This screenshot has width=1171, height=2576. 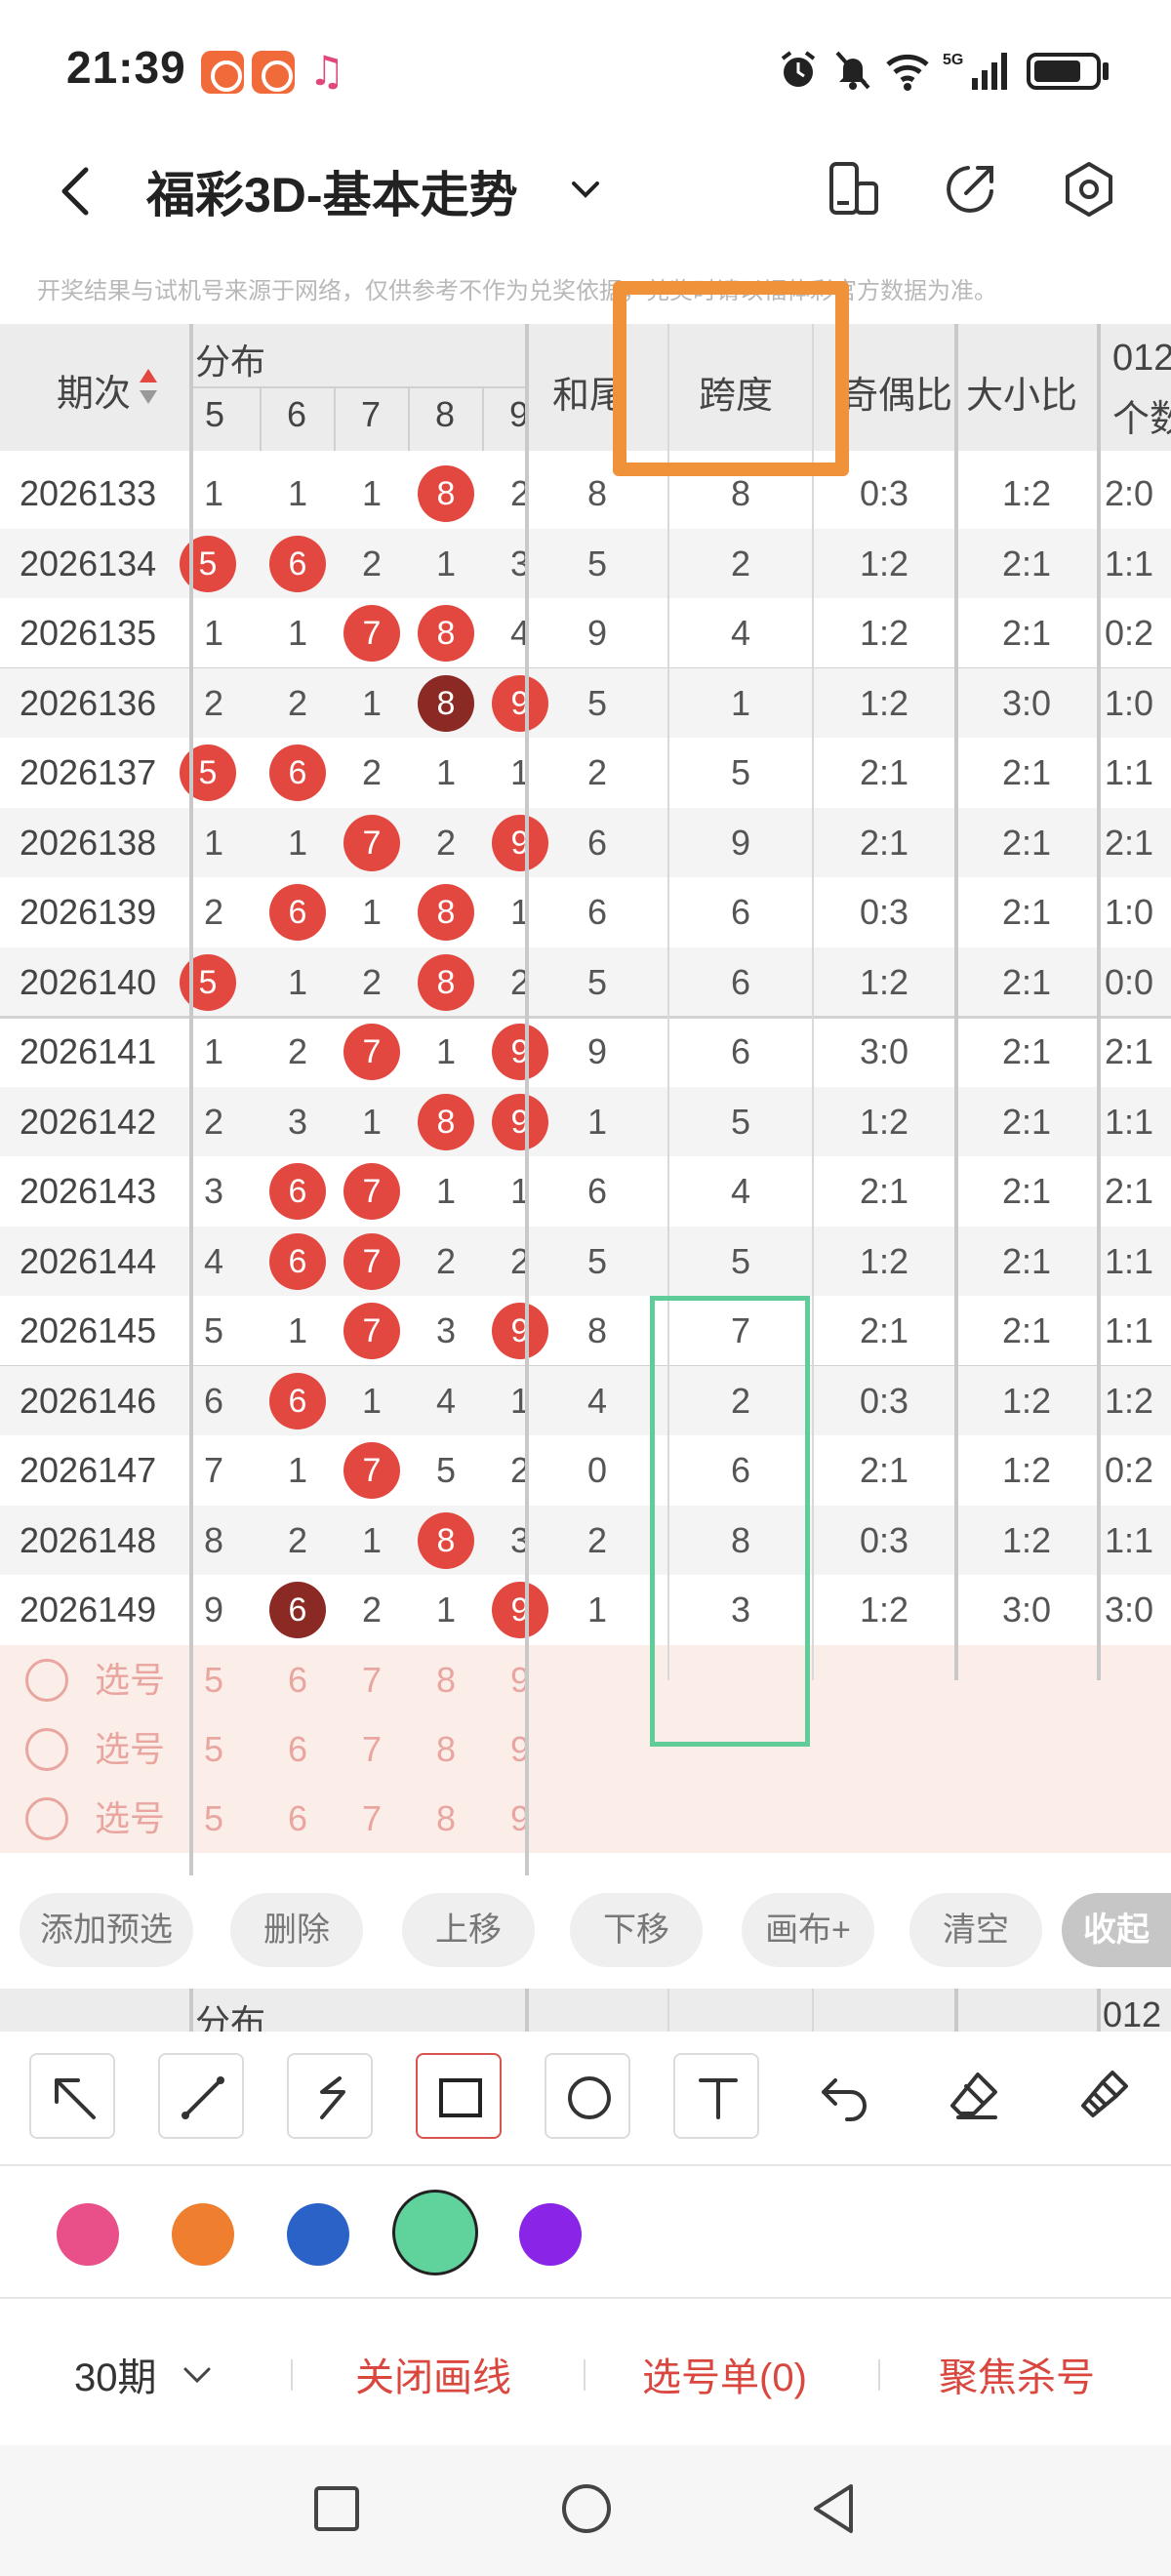 I want to click on hit-ball: 6, so click(x=297, y=773).